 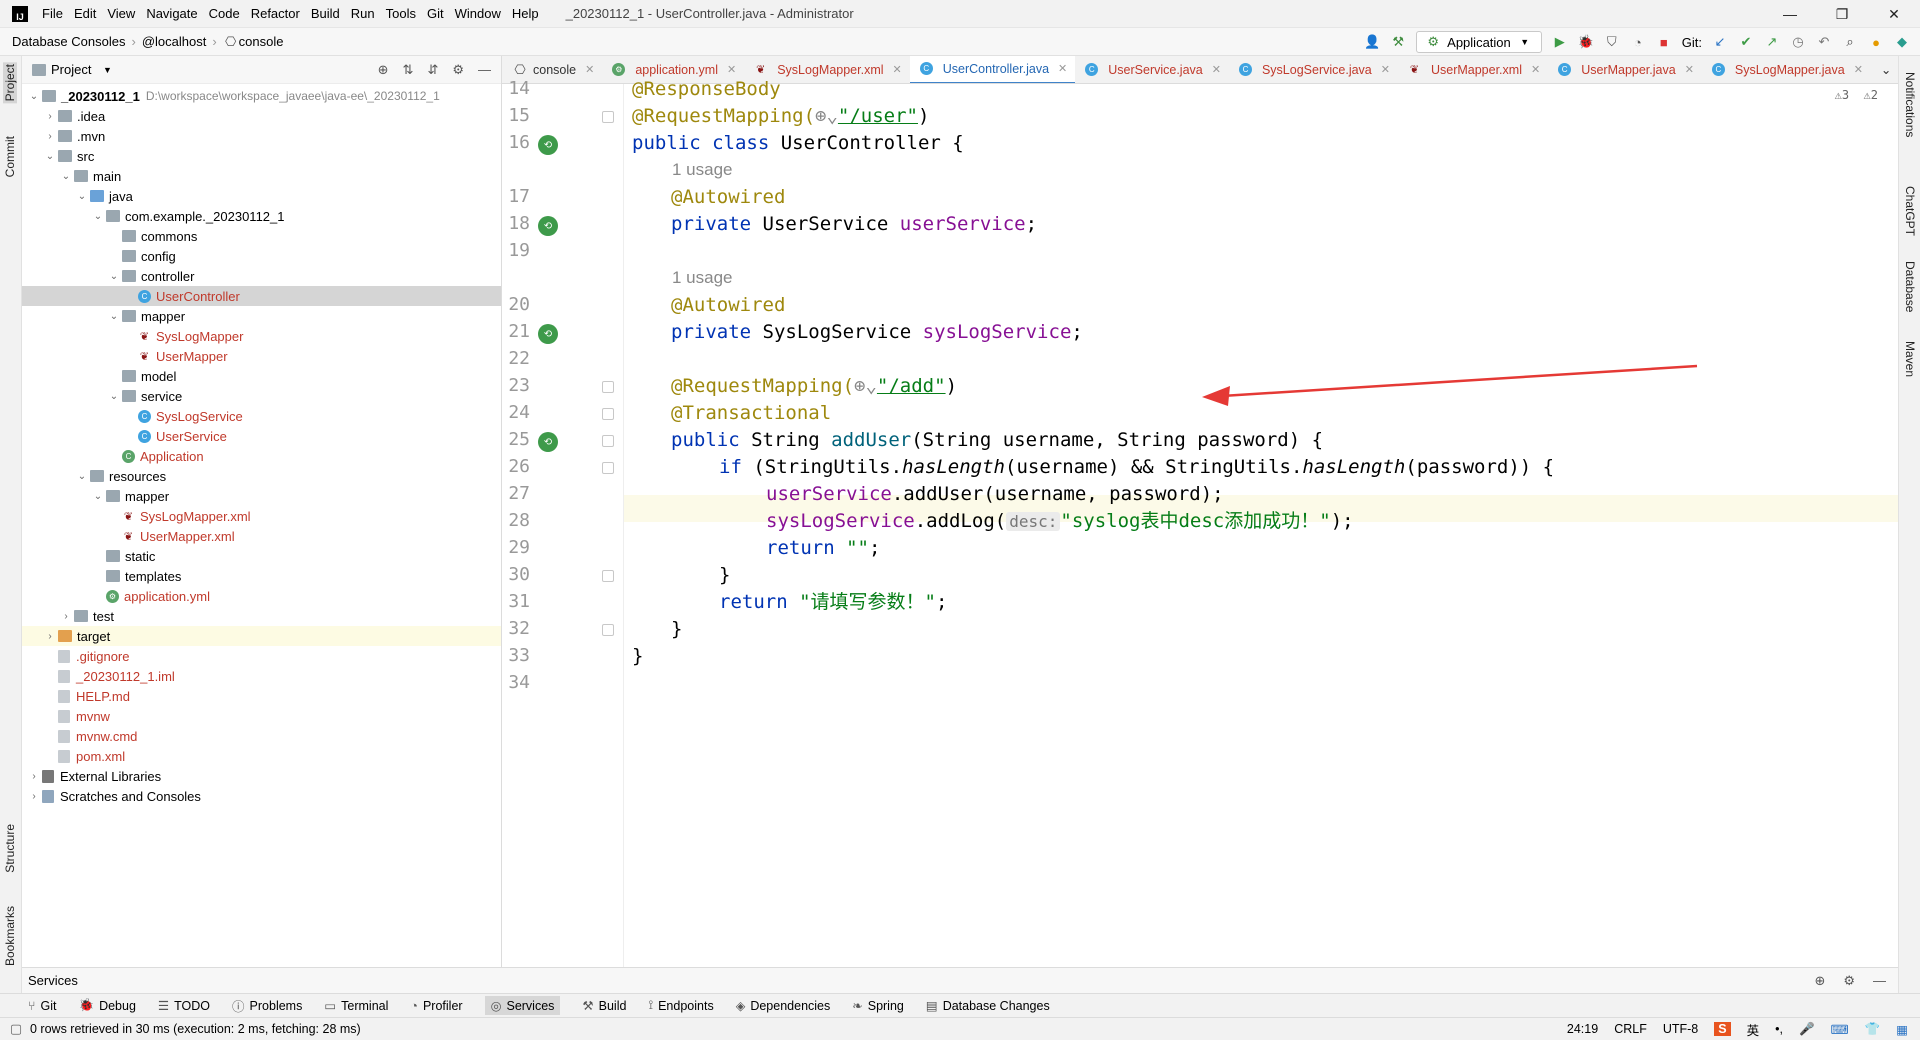 What do you see at coordinates (10, 156) in the screenshot?
I see `commit-tool-button: Commit` at bounding box center [10, 156].